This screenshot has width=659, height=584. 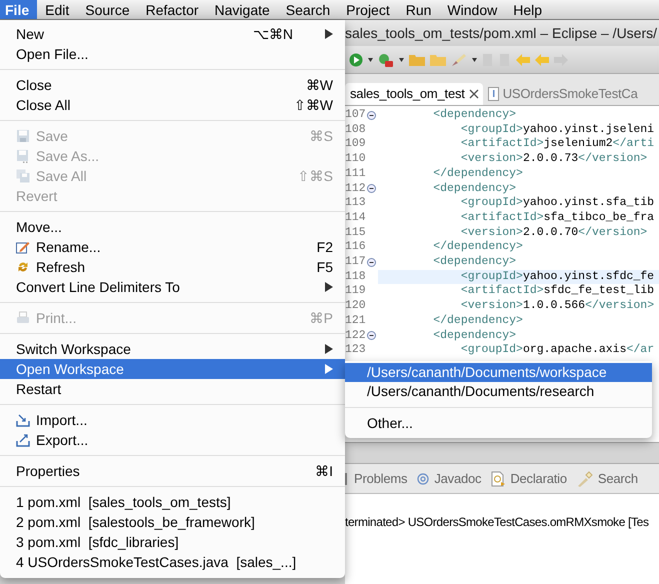 What do you see at coordinates (414, 94) in the screenshot?
I see `editor-tab: sales_tools_om_test` at bounding box center [414, 94].